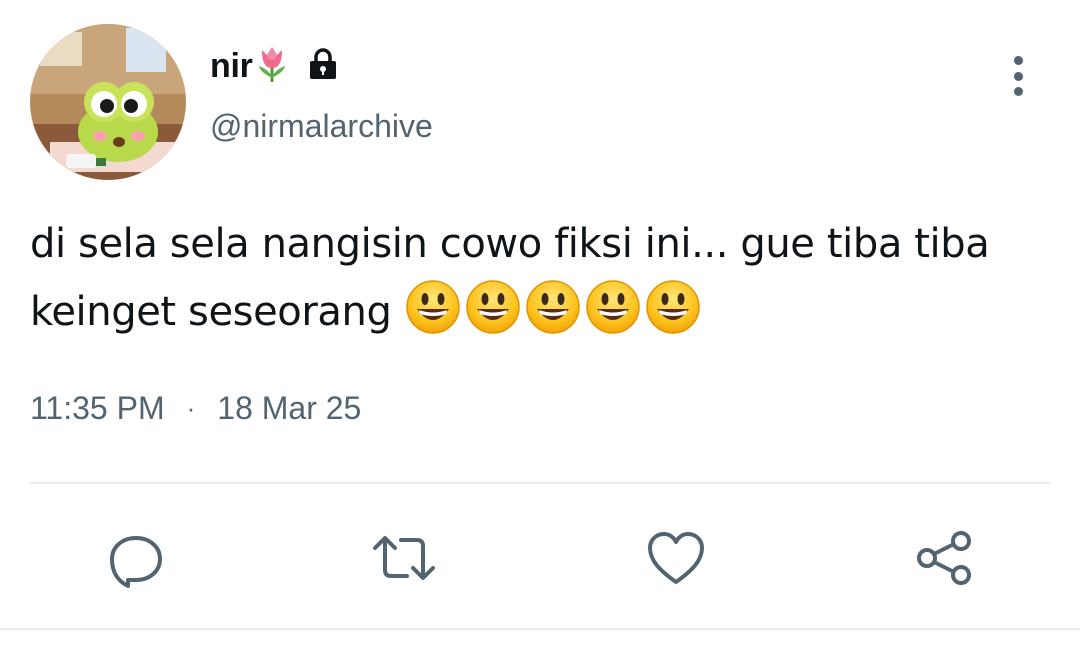  I want to click on share-button, so click(944, 558).